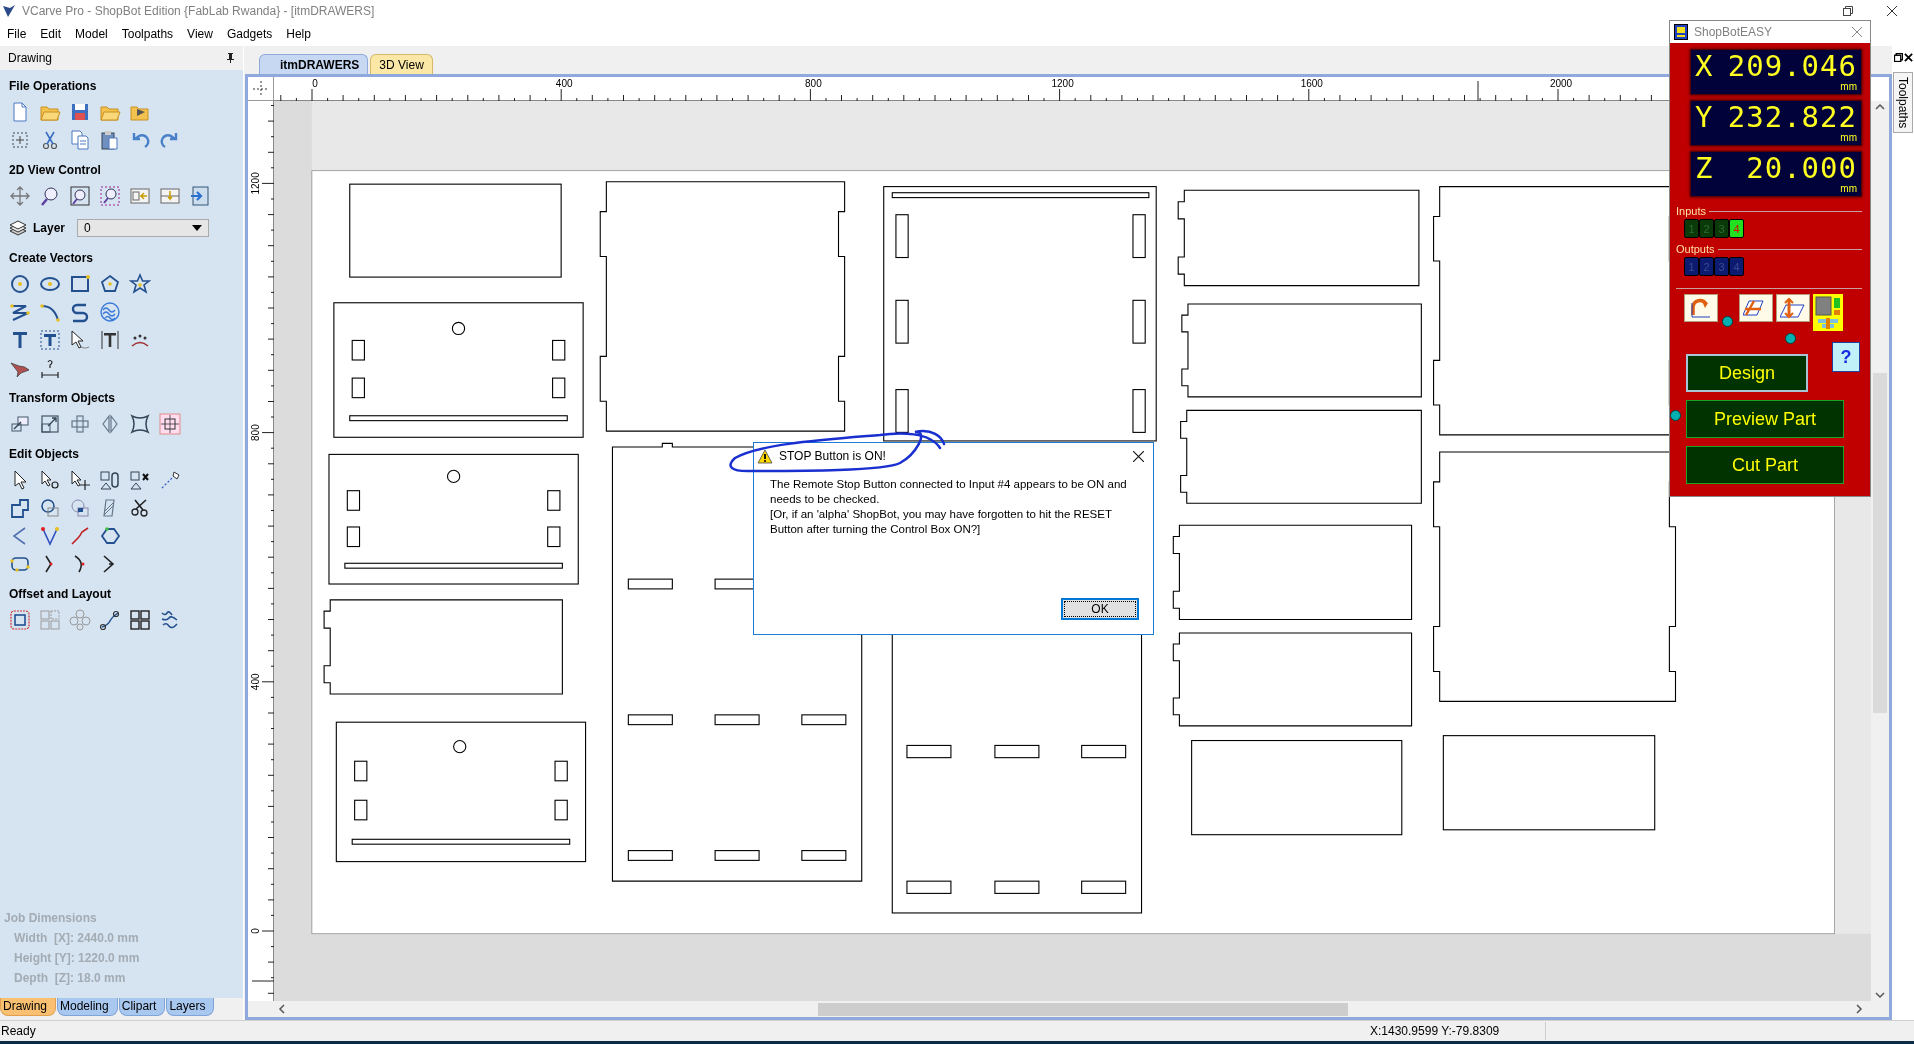 The image size is (1914, 1044). I want to click on job-dimensions-title: Job Dimensions, so click(51, 918).